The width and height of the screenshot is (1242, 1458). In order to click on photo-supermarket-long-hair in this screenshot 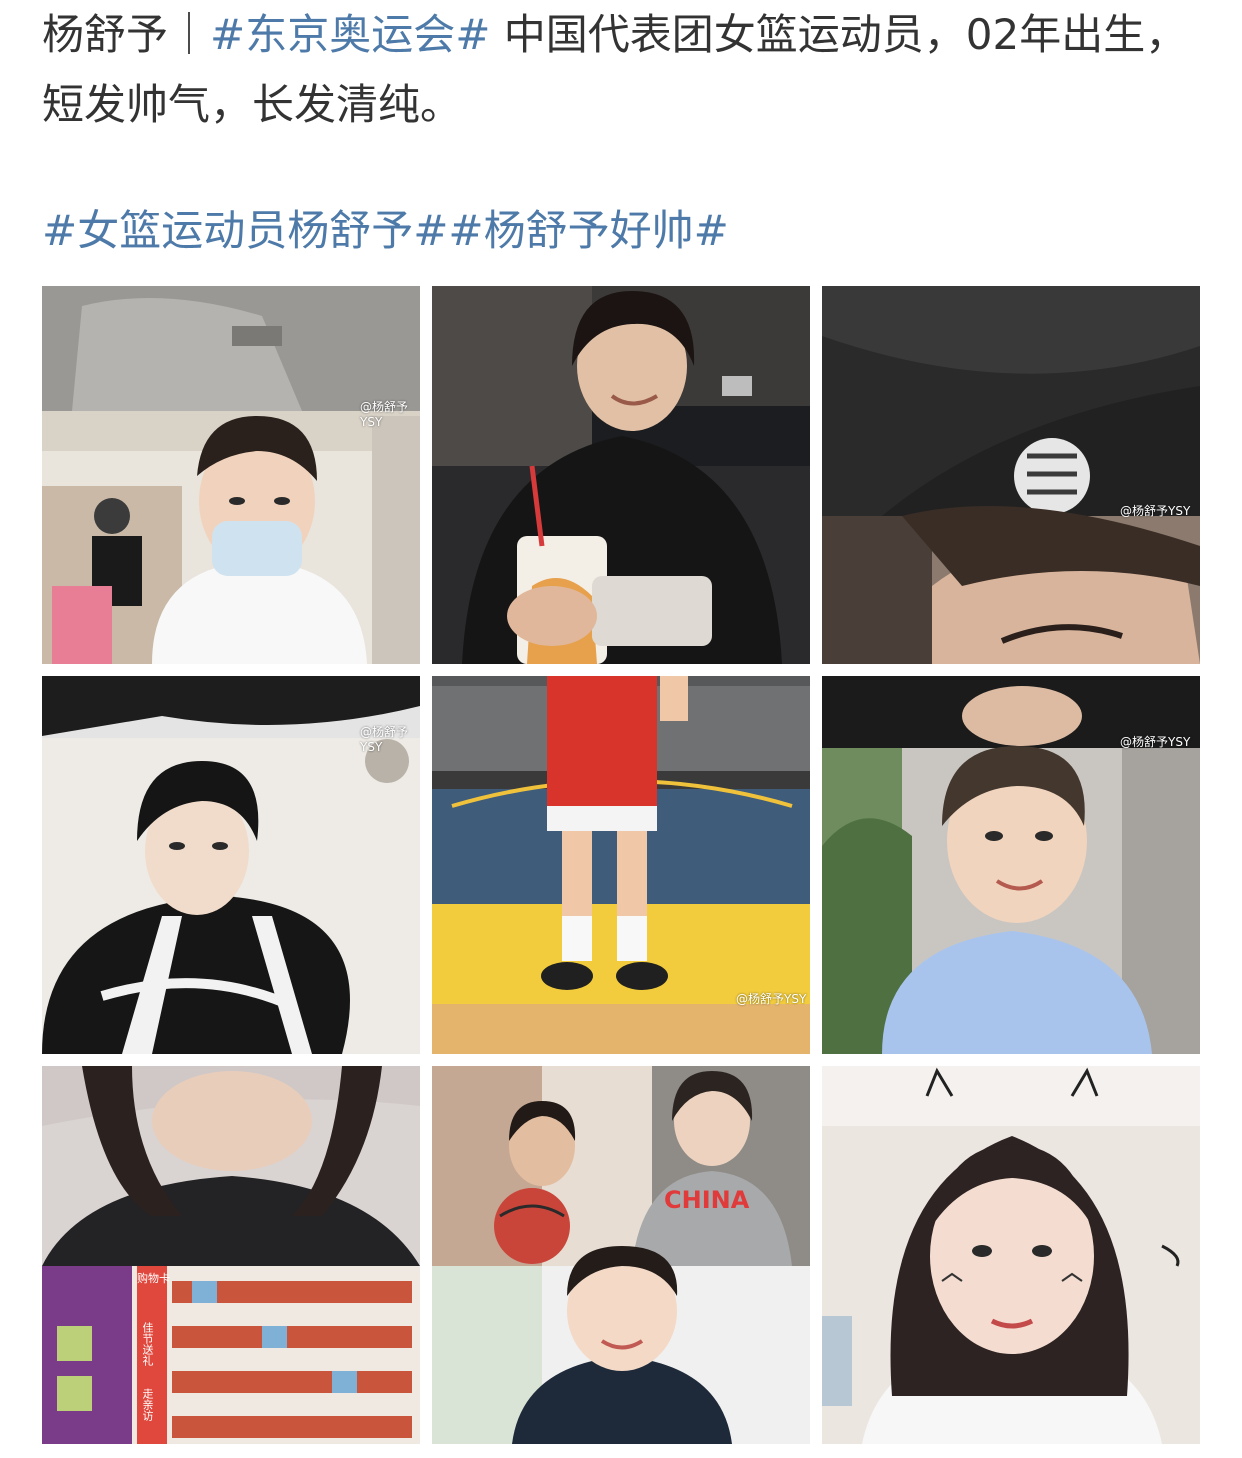, I will do `click(231, 1255)`.